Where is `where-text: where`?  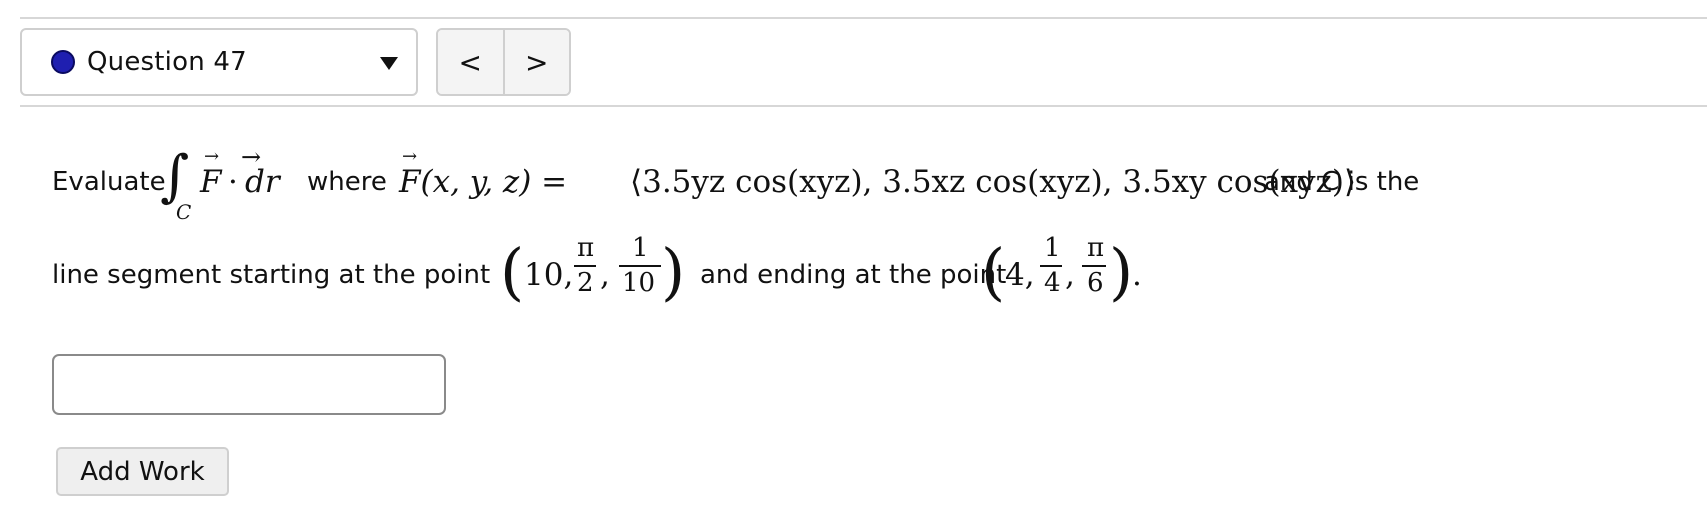
where-text: where is located at coordinates (347, 182).